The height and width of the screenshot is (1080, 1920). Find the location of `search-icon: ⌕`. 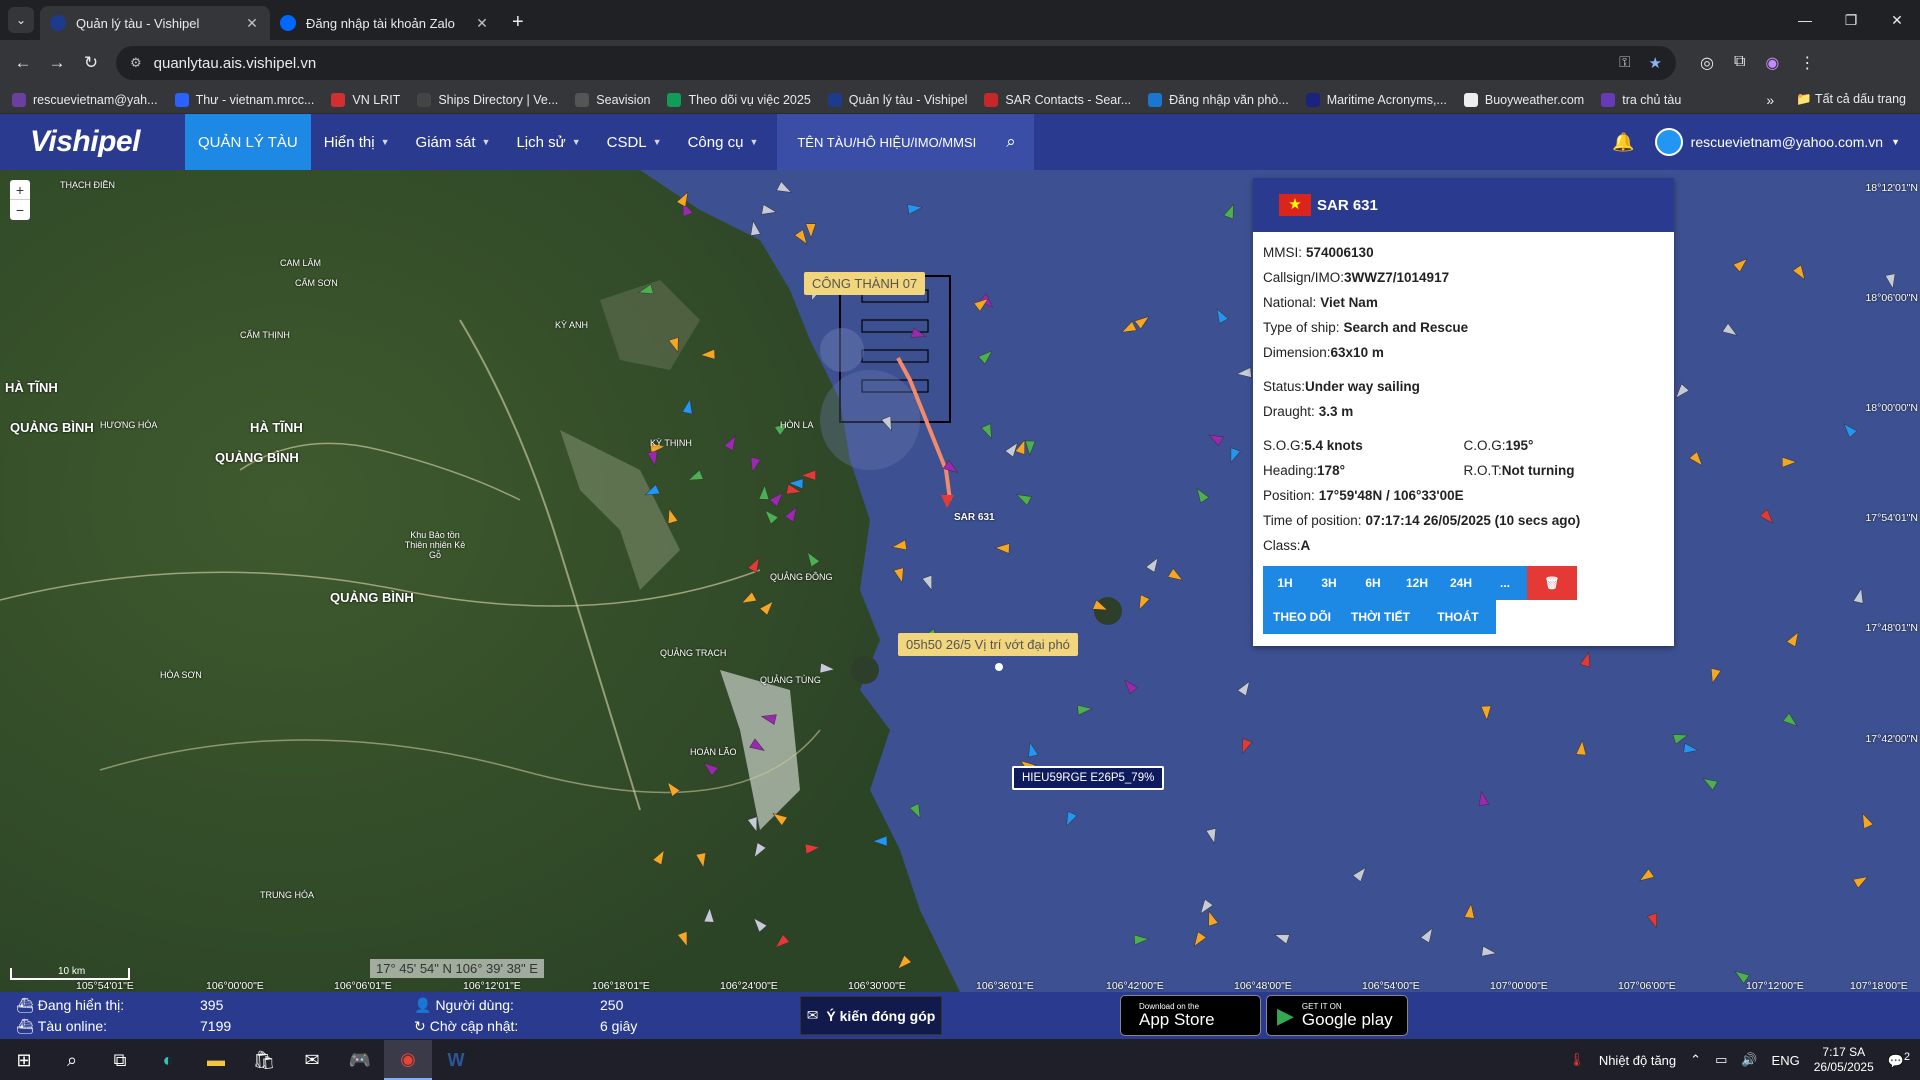

search-icon: ⌕ is located at coordinates (1011, 142).